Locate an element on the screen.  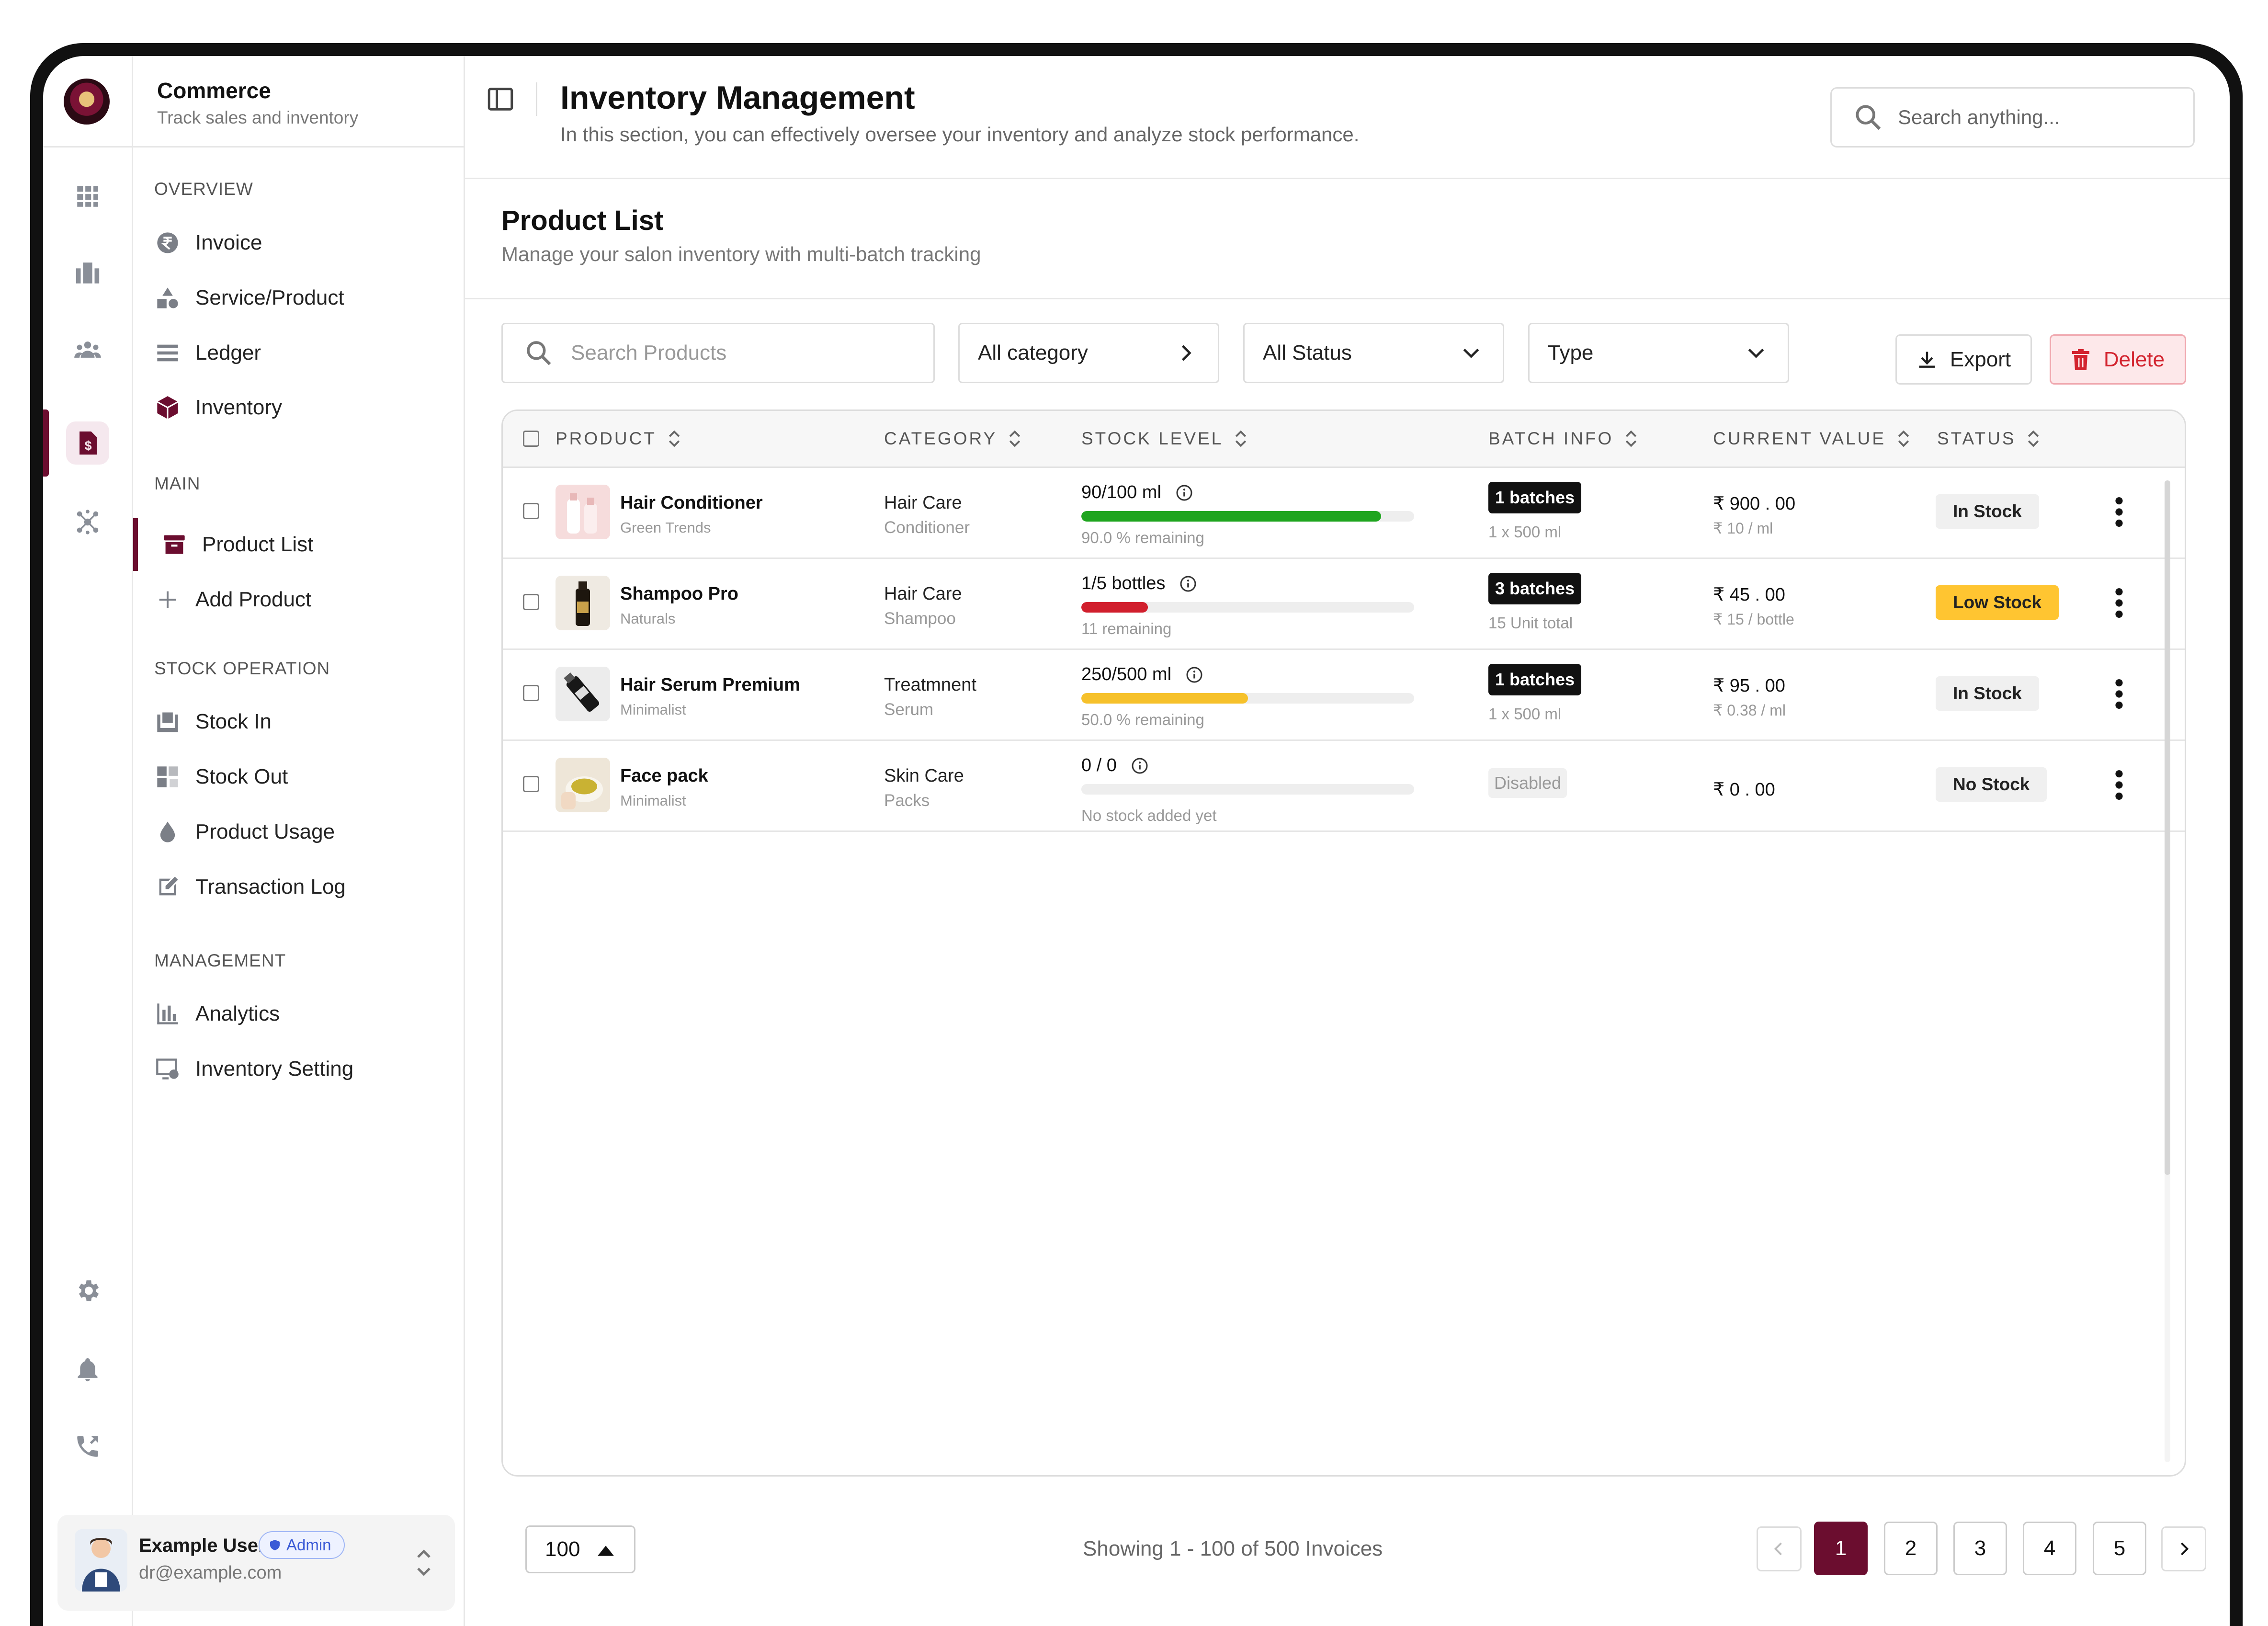
page-3-button: 3 is located at coordinates (1980, 1549).